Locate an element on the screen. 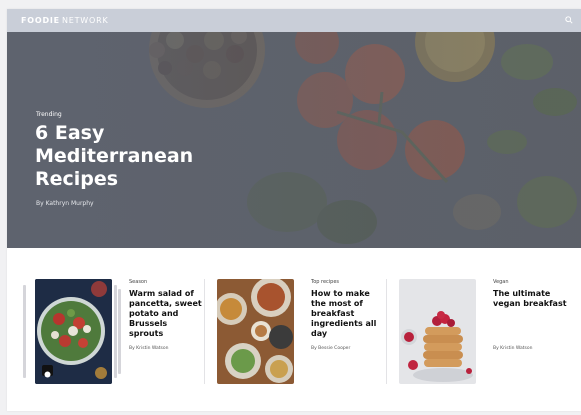 This screenshot has height=415, width=581. recipe-author: By Bessie Cooper is located at coordinates (331, 348).